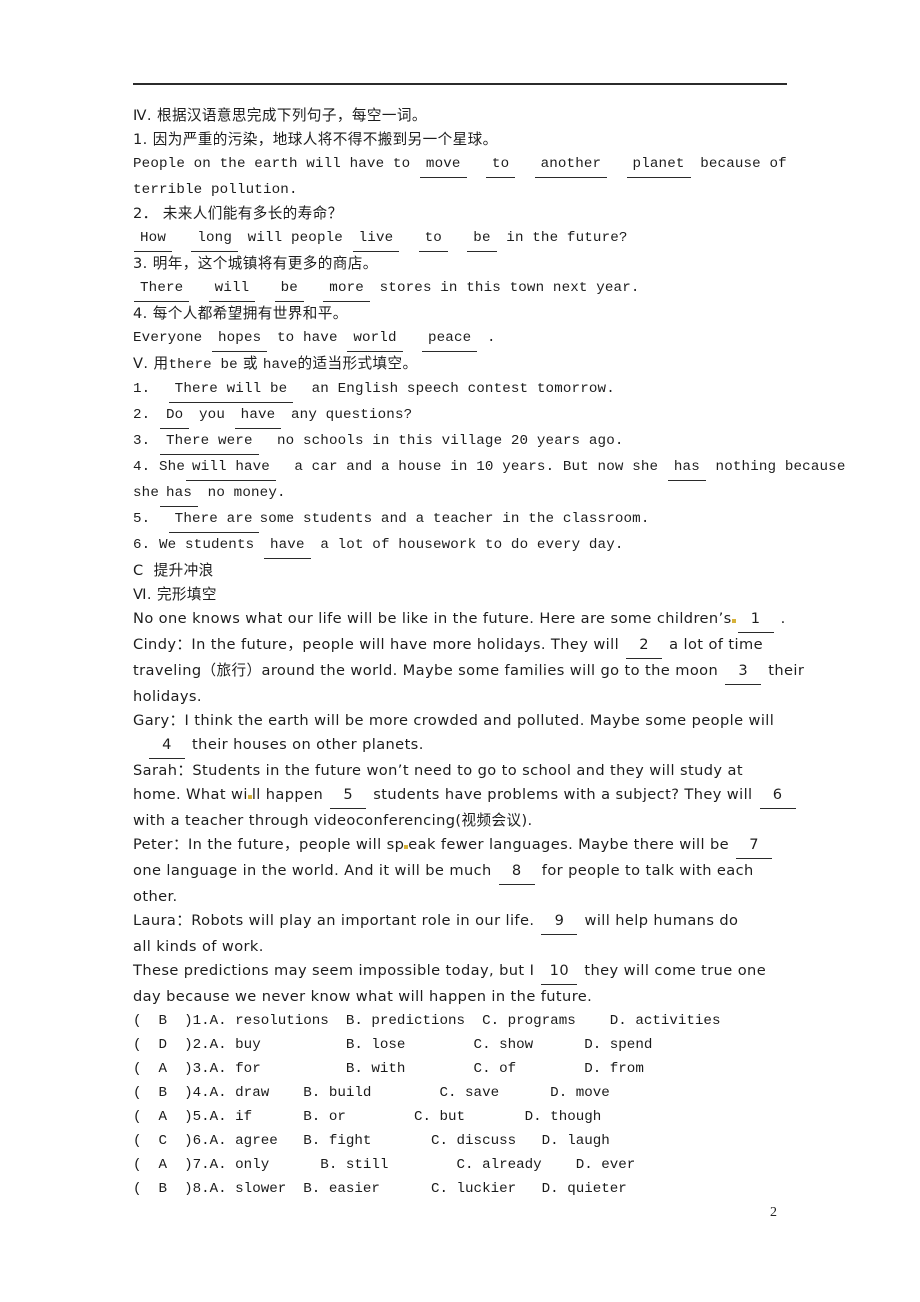 The height and width of the screenshot is (1302, 920). I want to click on sentence-text: any questions?, so click(352, 415).